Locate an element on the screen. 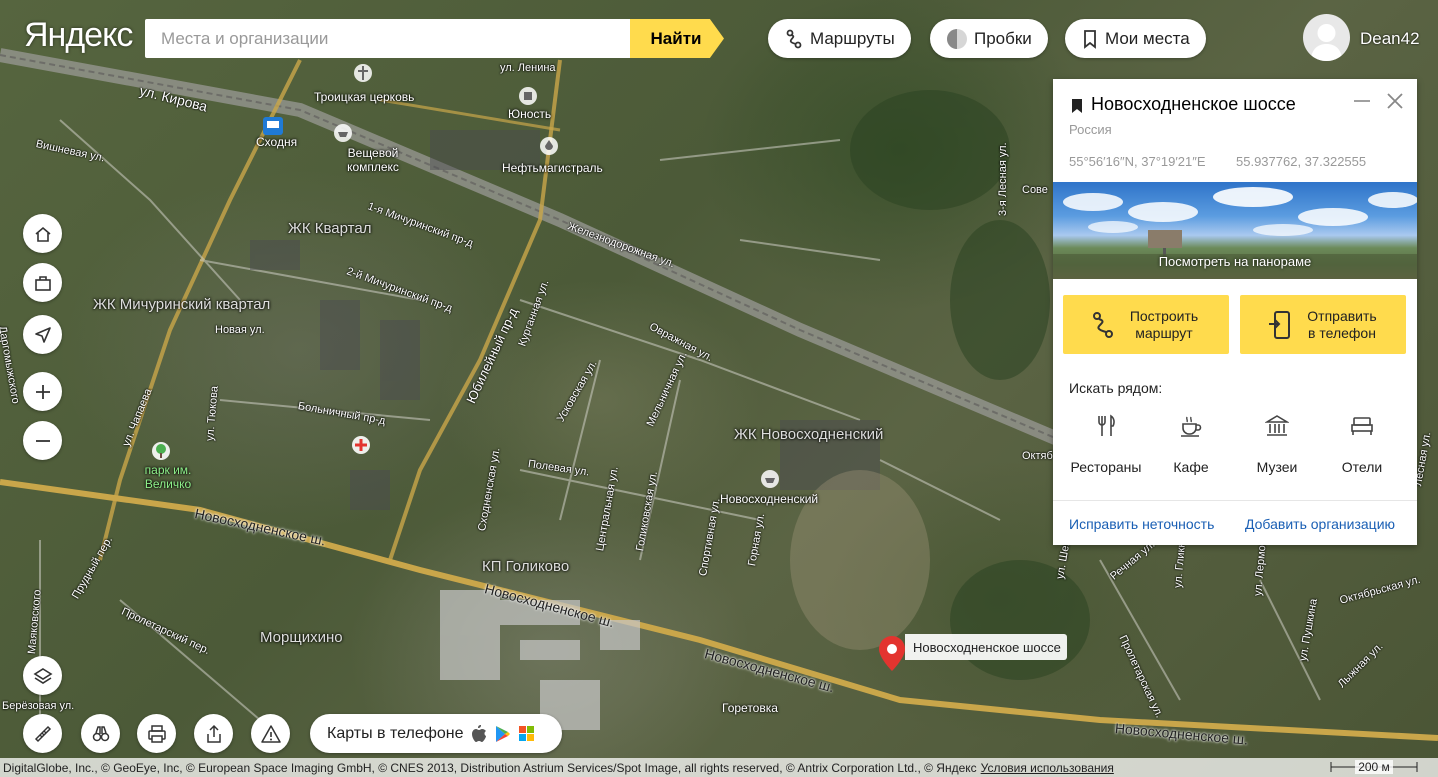 This screenshot has height=777, width=1438. navigation-arrow-icon is located at coordinates (42, 334).